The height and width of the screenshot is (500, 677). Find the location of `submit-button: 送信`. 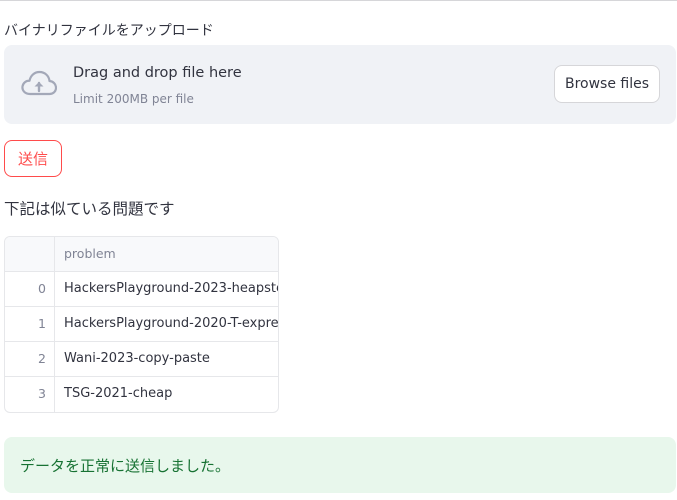

submit-button: 送信 is located at coordinates (33, 158).